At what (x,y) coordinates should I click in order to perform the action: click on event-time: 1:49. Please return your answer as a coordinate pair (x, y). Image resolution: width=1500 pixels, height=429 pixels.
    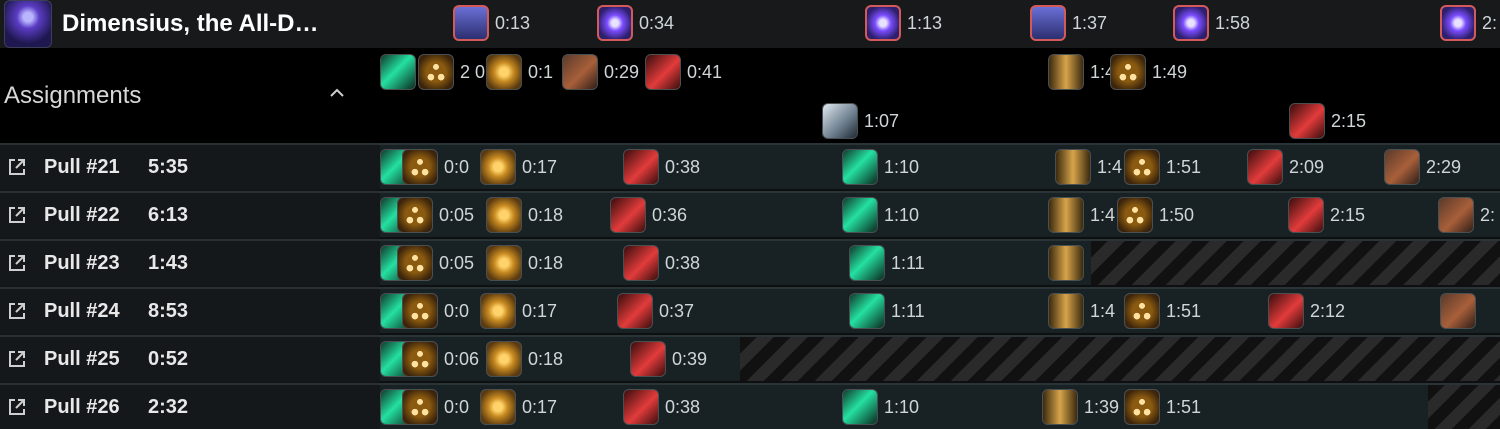
    Looking at the image, I should click on (1170, 72).